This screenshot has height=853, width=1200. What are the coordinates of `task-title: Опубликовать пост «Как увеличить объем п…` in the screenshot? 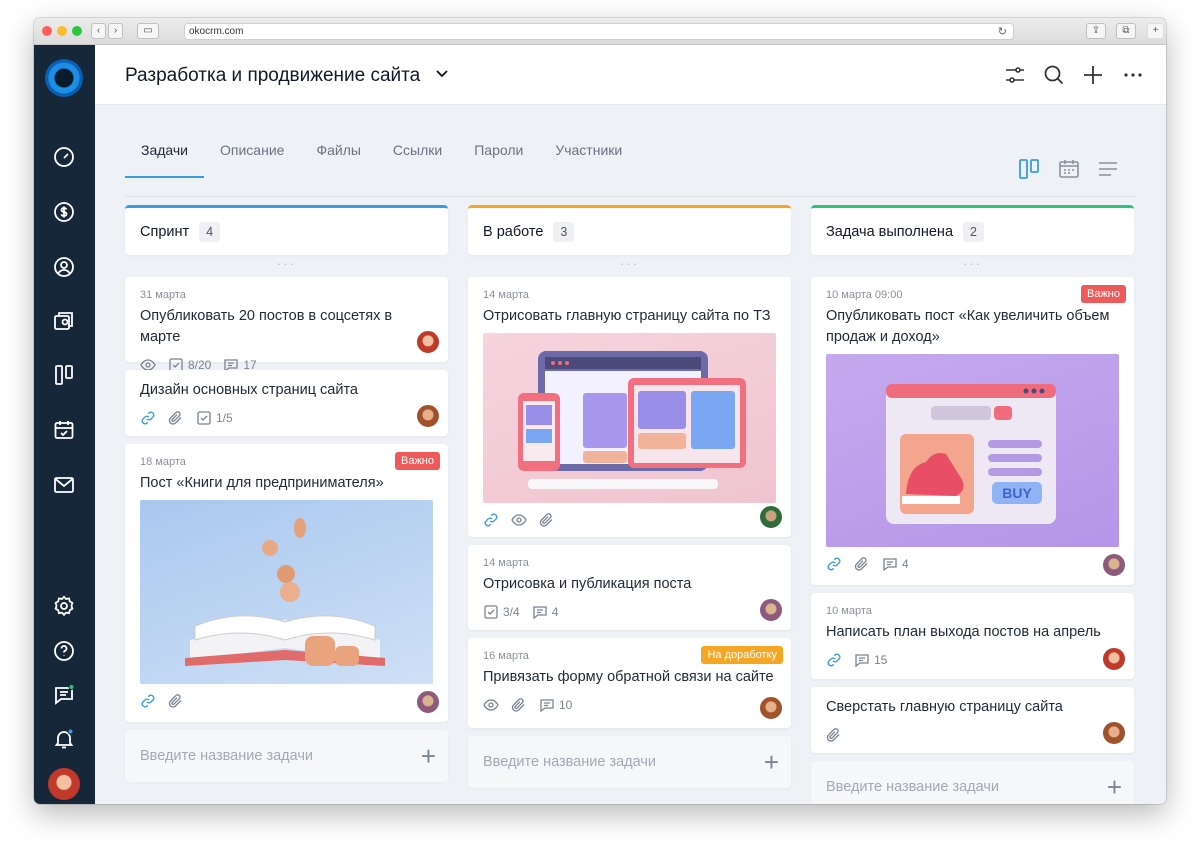 It's located at (968, 326).